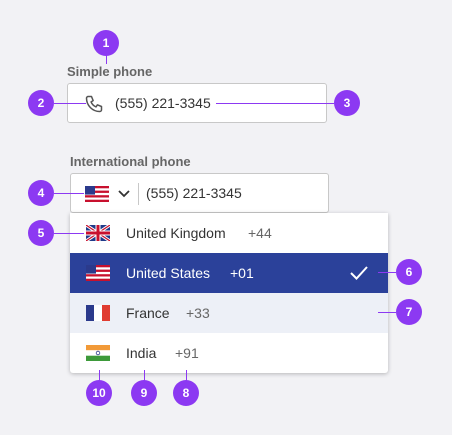 The height and width of the screenshot is (435, 452). I want to click on check-icon, so click(359, 275).